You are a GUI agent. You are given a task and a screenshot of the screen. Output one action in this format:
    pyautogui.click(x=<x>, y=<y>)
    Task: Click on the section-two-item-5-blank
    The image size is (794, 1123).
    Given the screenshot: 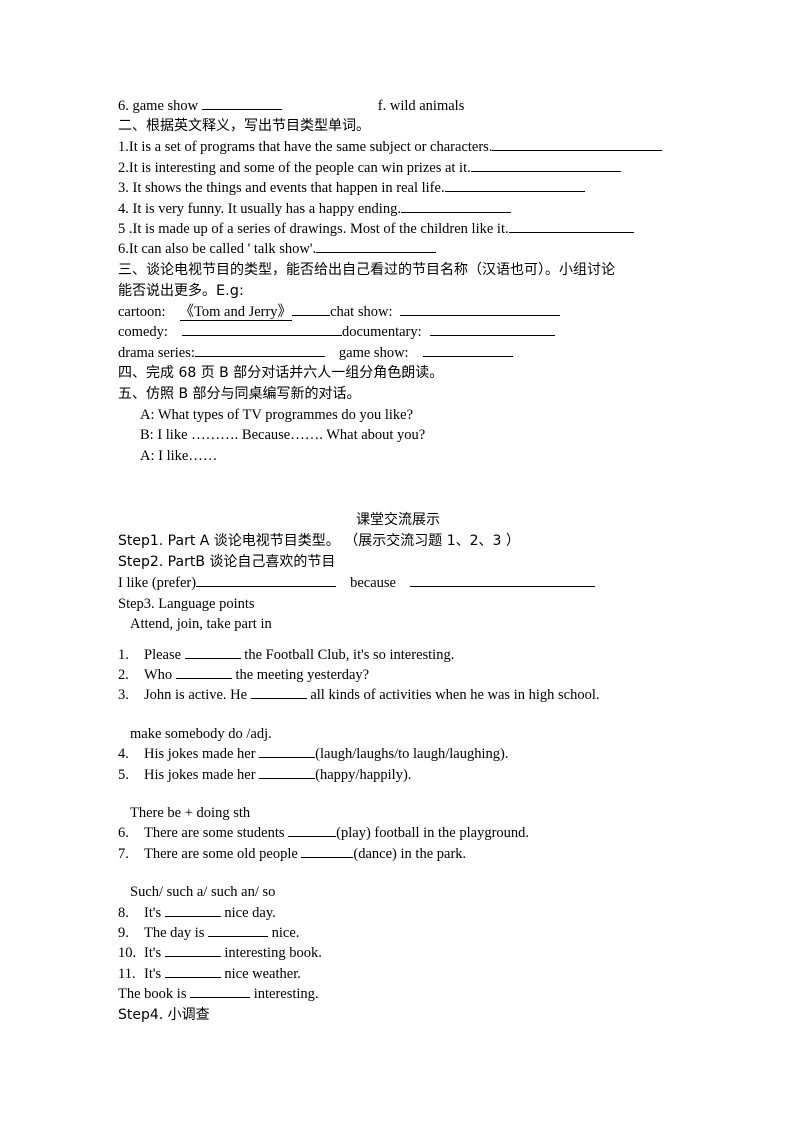 What is the action you would take?
    pyautogui.click(x=571, y=227)
    